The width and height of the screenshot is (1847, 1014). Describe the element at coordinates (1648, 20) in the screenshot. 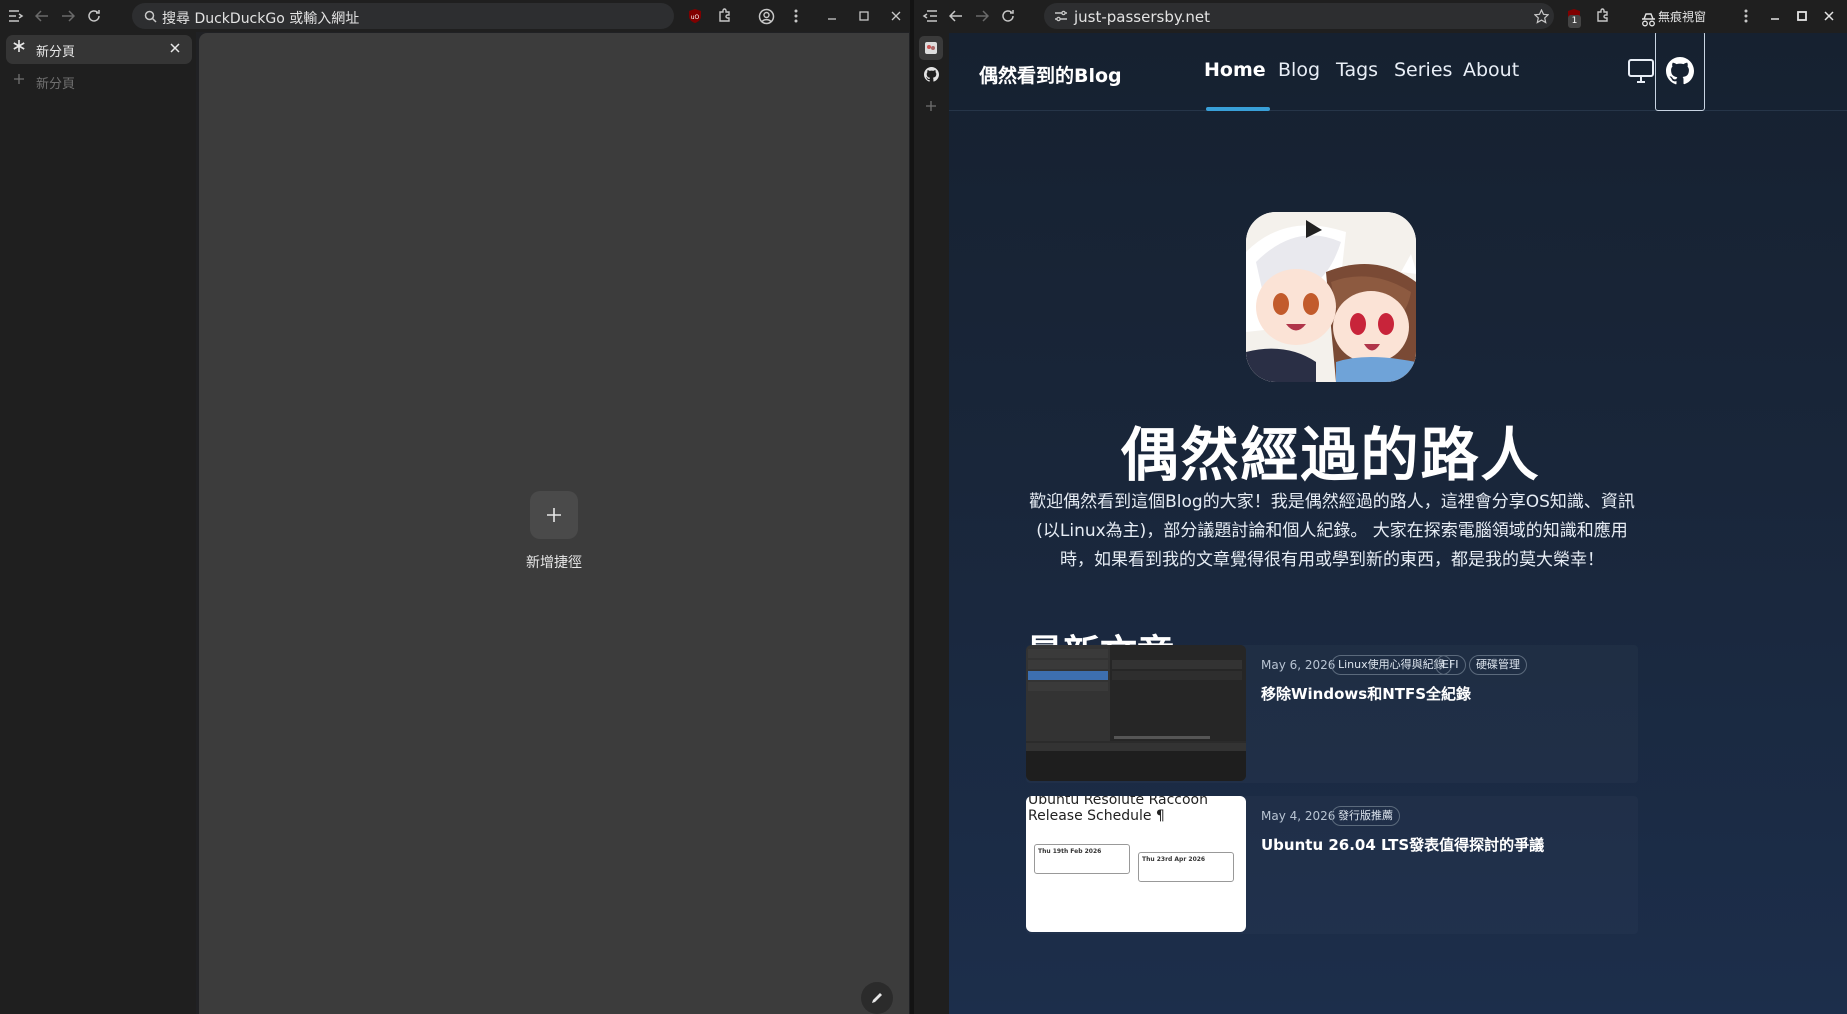

I see `incognito-icon` at that location.